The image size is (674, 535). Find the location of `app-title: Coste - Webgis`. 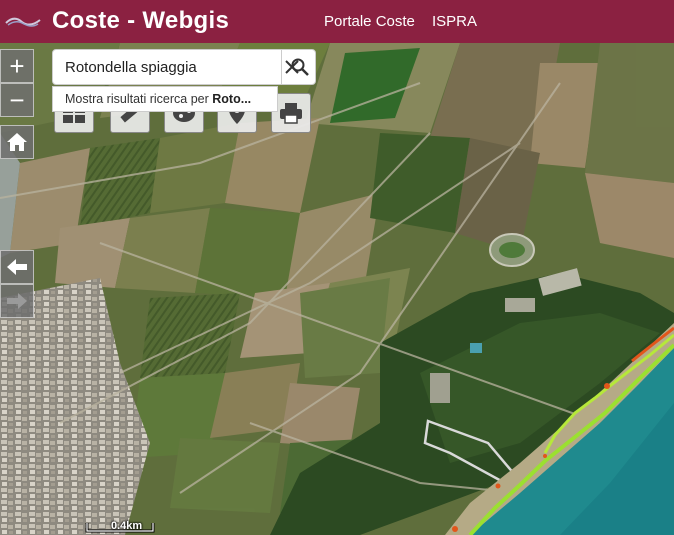

app-title: Coste - Webgis is located at coordinates (141, 20).